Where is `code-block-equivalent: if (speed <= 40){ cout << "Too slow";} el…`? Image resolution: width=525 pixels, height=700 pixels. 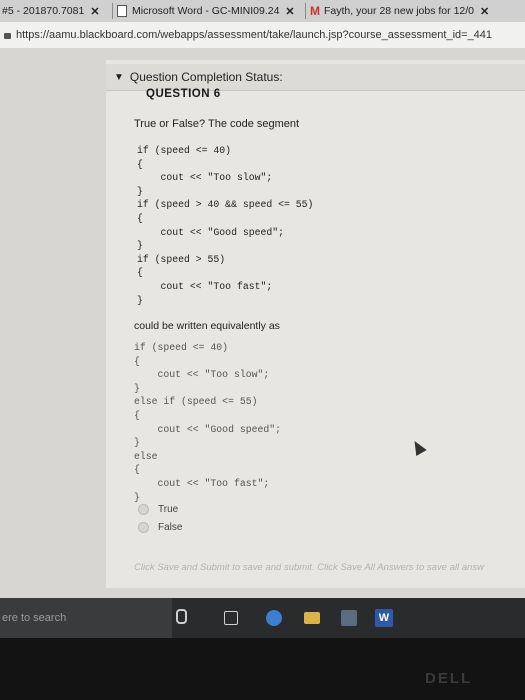 code-block-equivalent: if (speed <= 40){ cout << "Too slow";} el… is located at coordinates (207, 422).